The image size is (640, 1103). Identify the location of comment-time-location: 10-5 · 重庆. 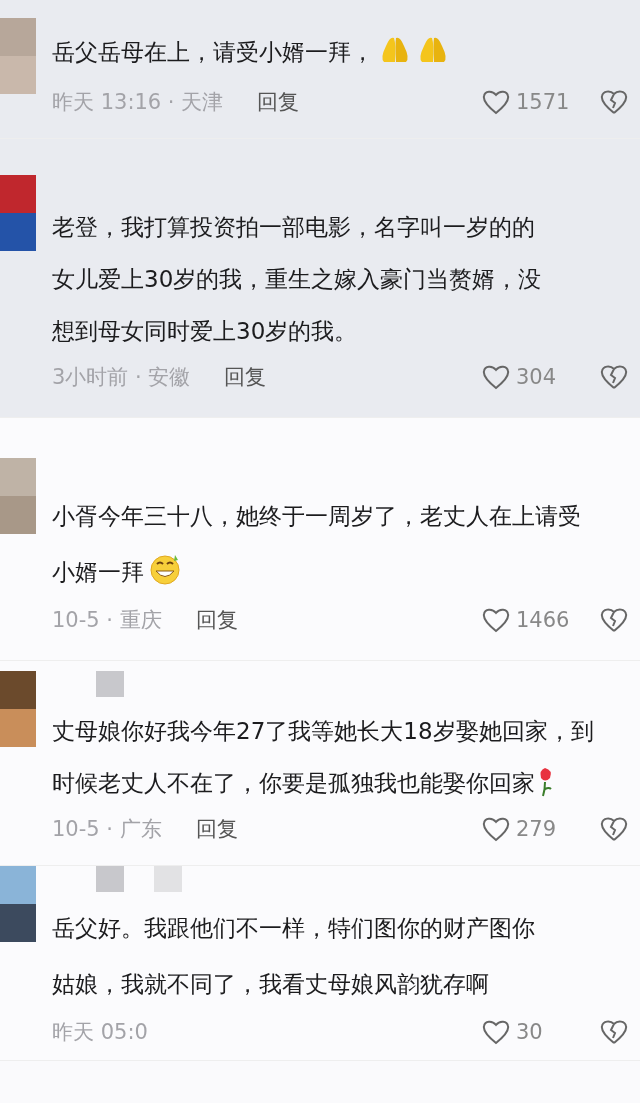
(107, 620).